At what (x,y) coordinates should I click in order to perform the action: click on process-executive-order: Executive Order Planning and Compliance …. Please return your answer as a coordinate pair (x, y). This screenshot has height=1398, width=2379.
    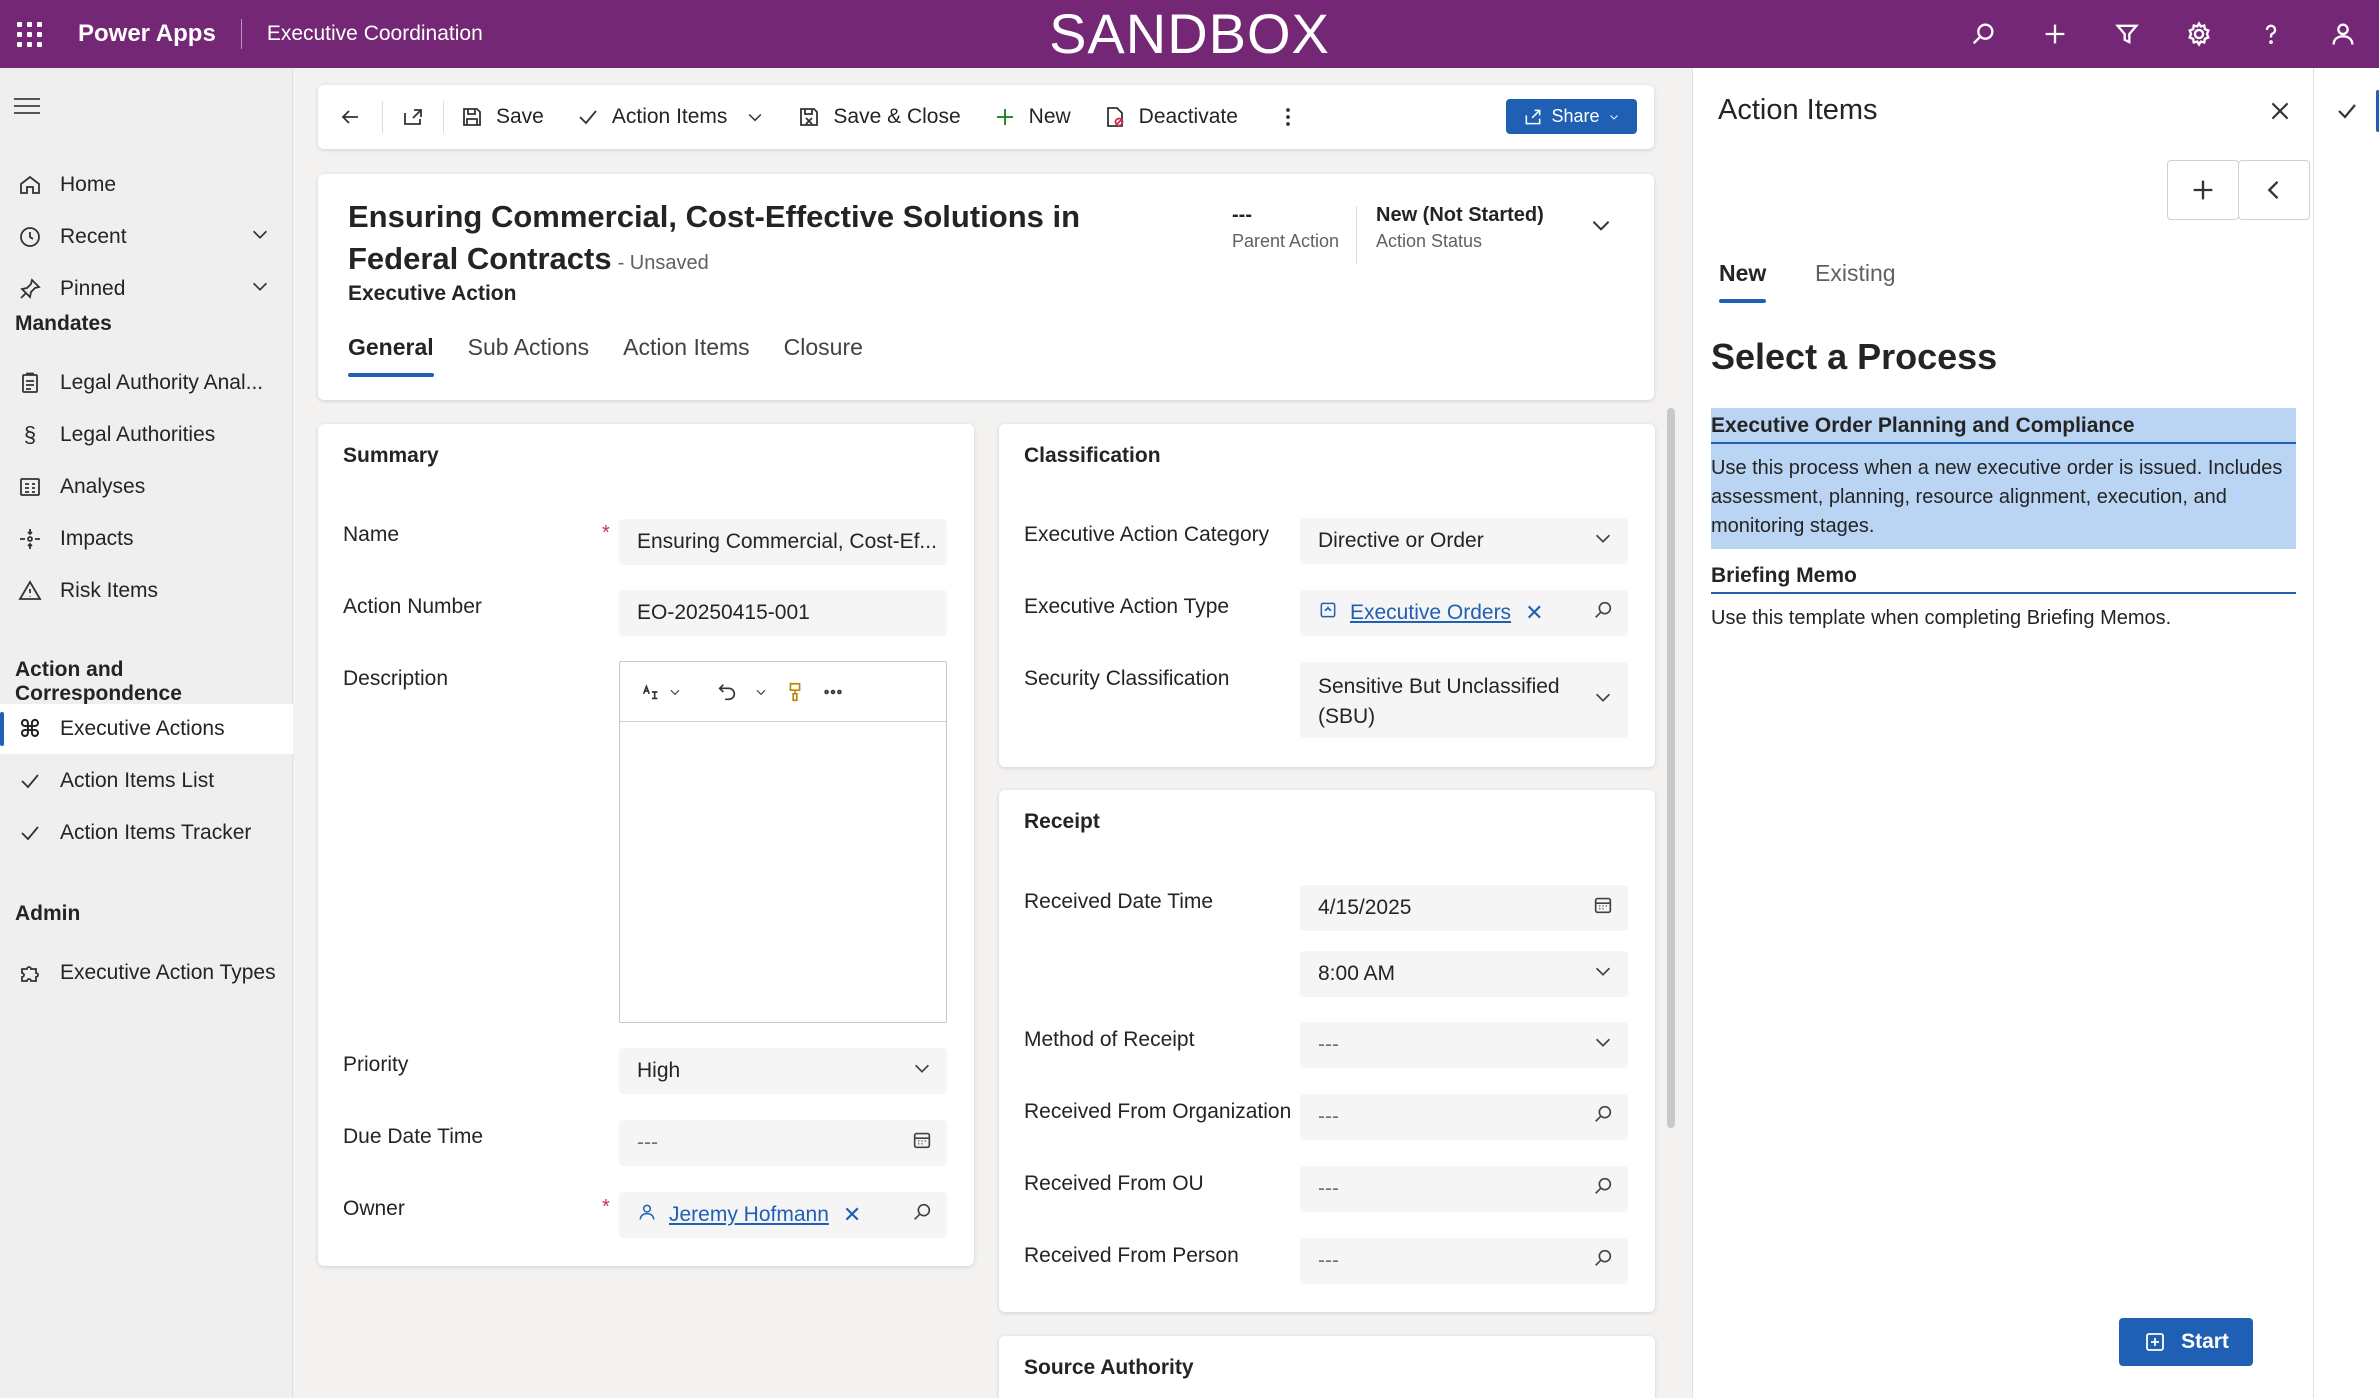
    Looking at the image, I should click on (2003, 478).